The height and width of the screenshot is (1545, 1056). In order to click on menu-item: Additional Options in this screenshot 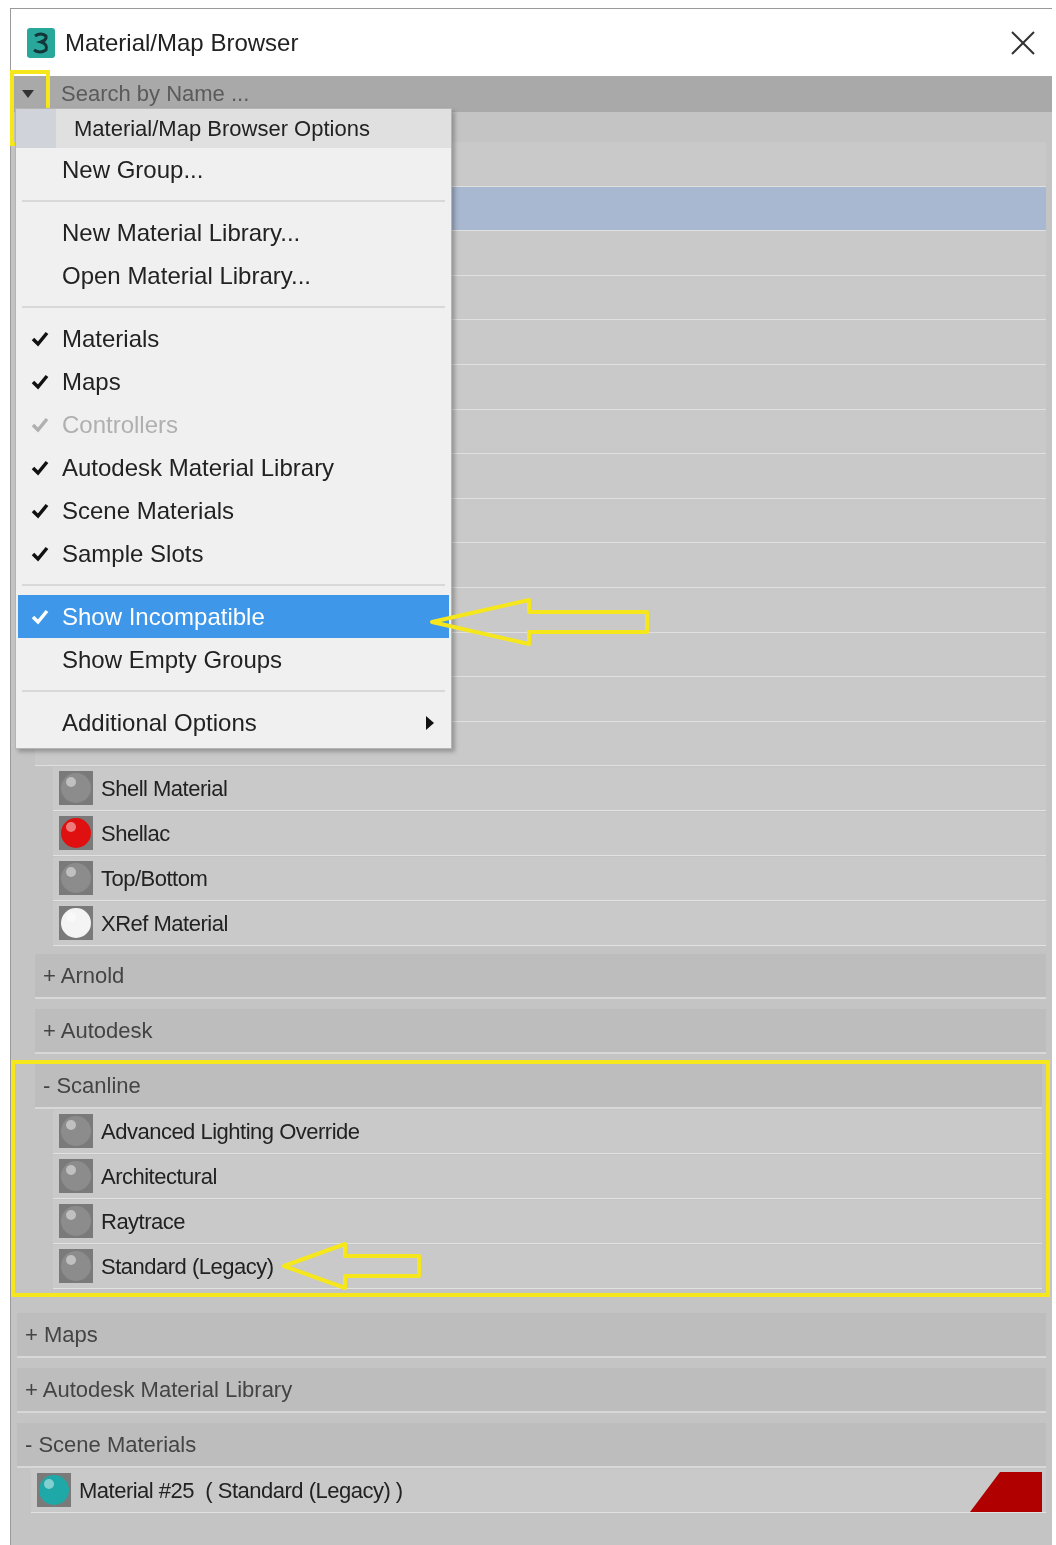, I will do `click(233, 722)`.